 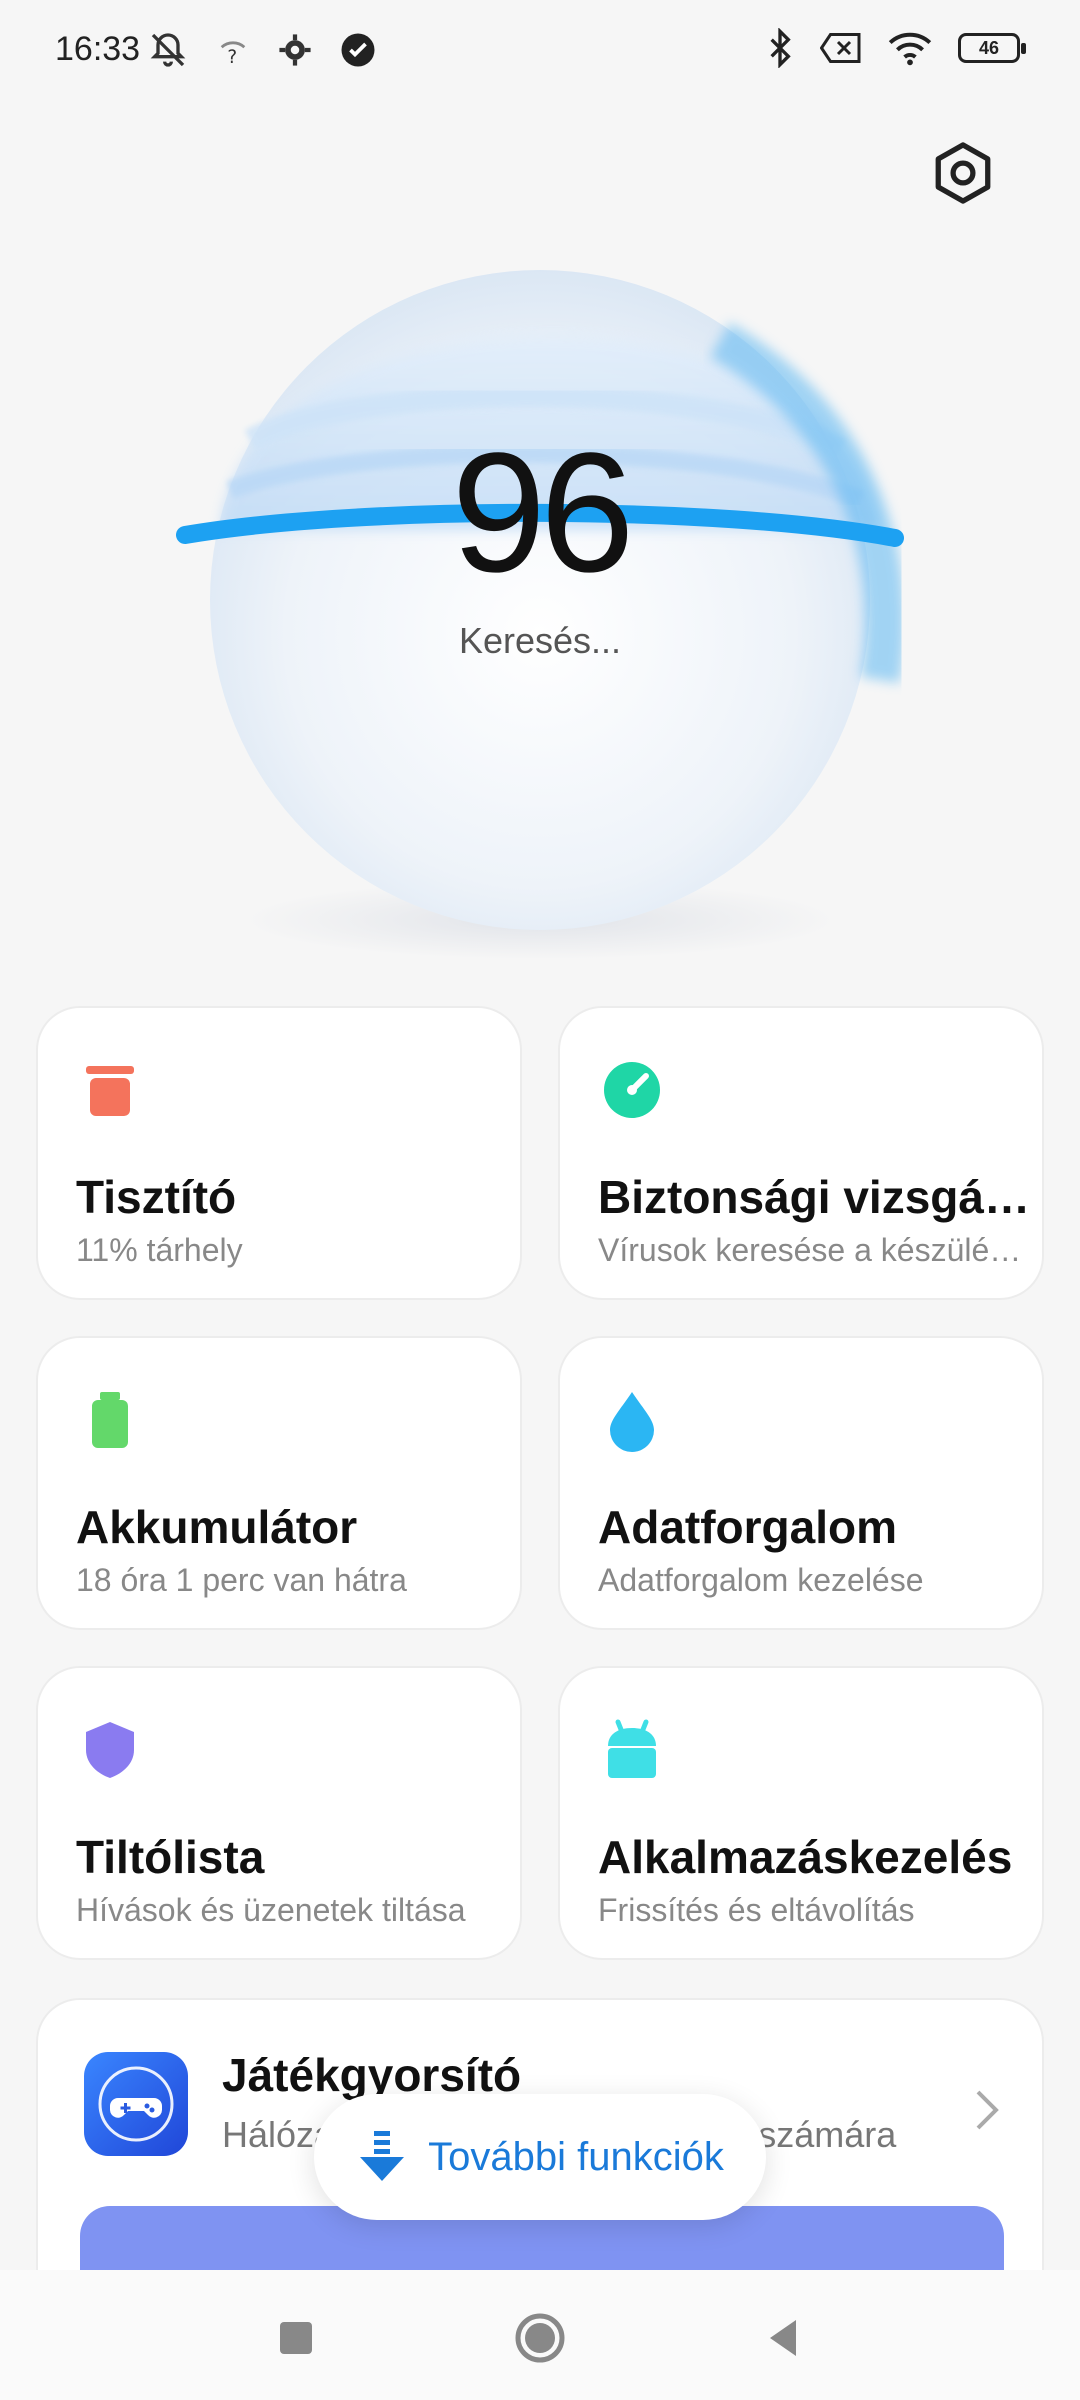 What do you see at coordinates (542, 513) in the screenshot?
I see `score-value: 96` at bounding box center [542, 513].